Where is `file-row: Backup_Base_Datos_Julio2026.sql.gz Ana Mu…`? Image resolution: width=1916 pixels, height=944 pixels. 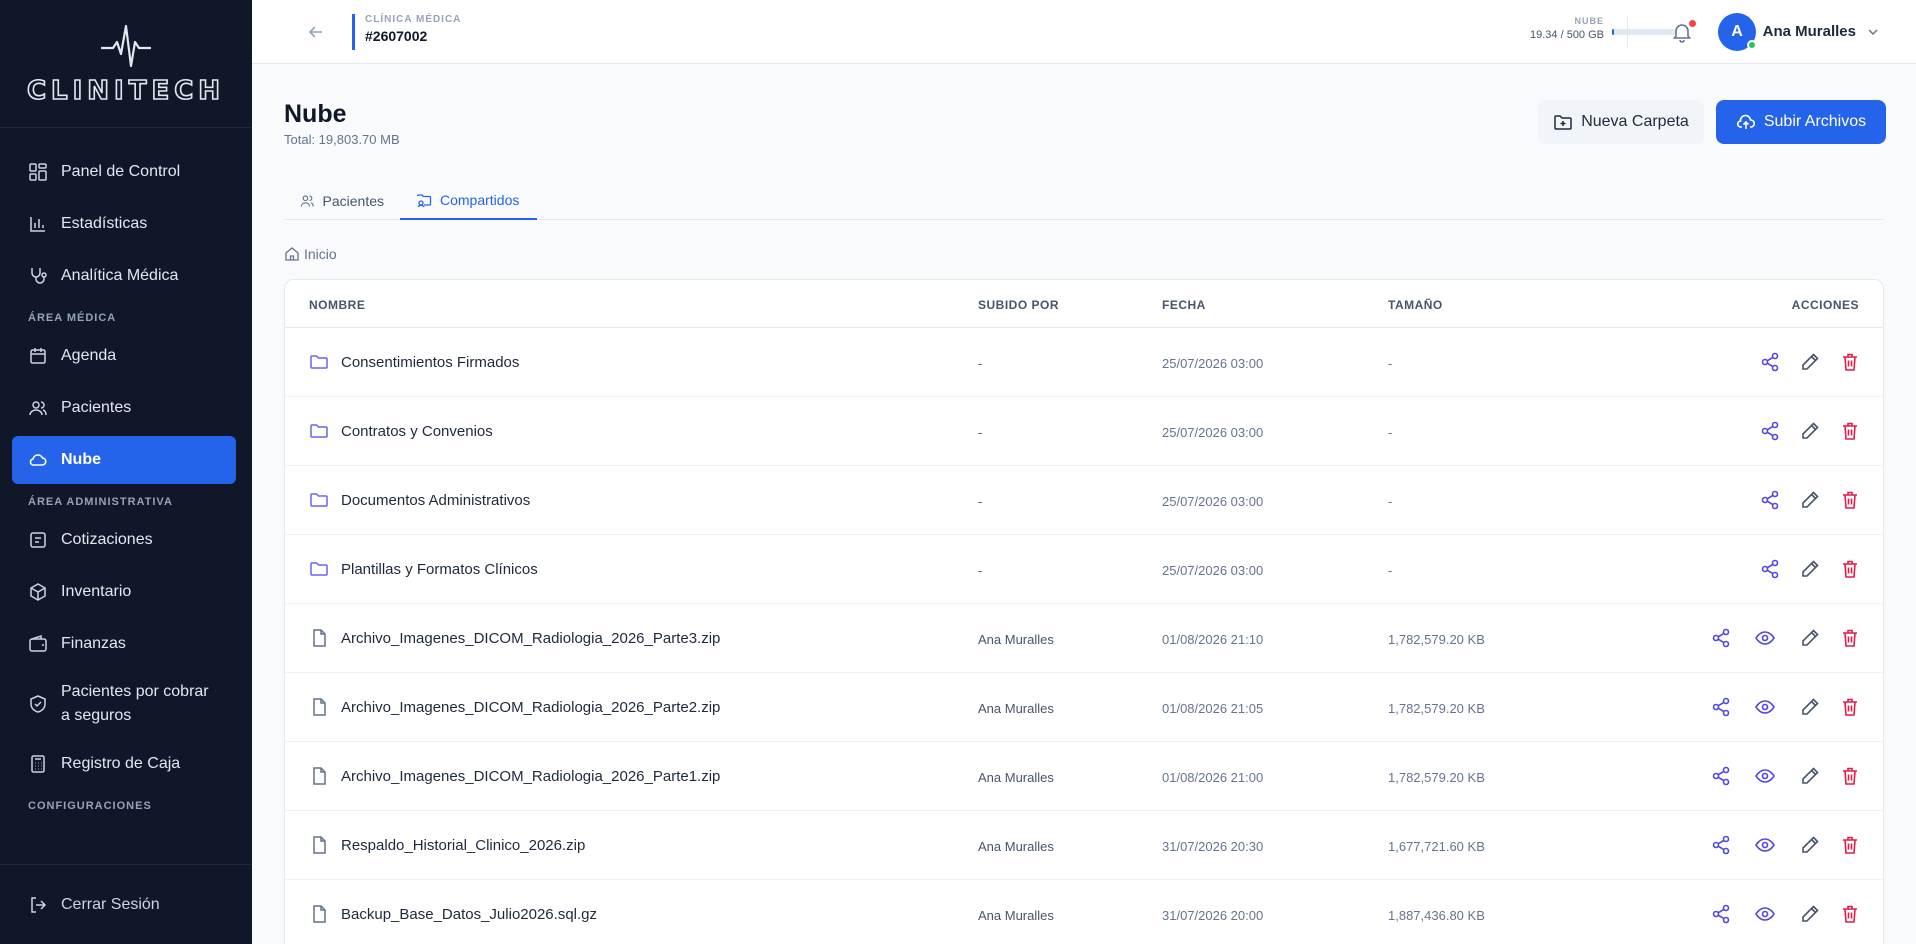
file-row: Backup_Base_Datos_Julio2026.sql.gz Ana Mu… is located at coordinates (1084, 912).